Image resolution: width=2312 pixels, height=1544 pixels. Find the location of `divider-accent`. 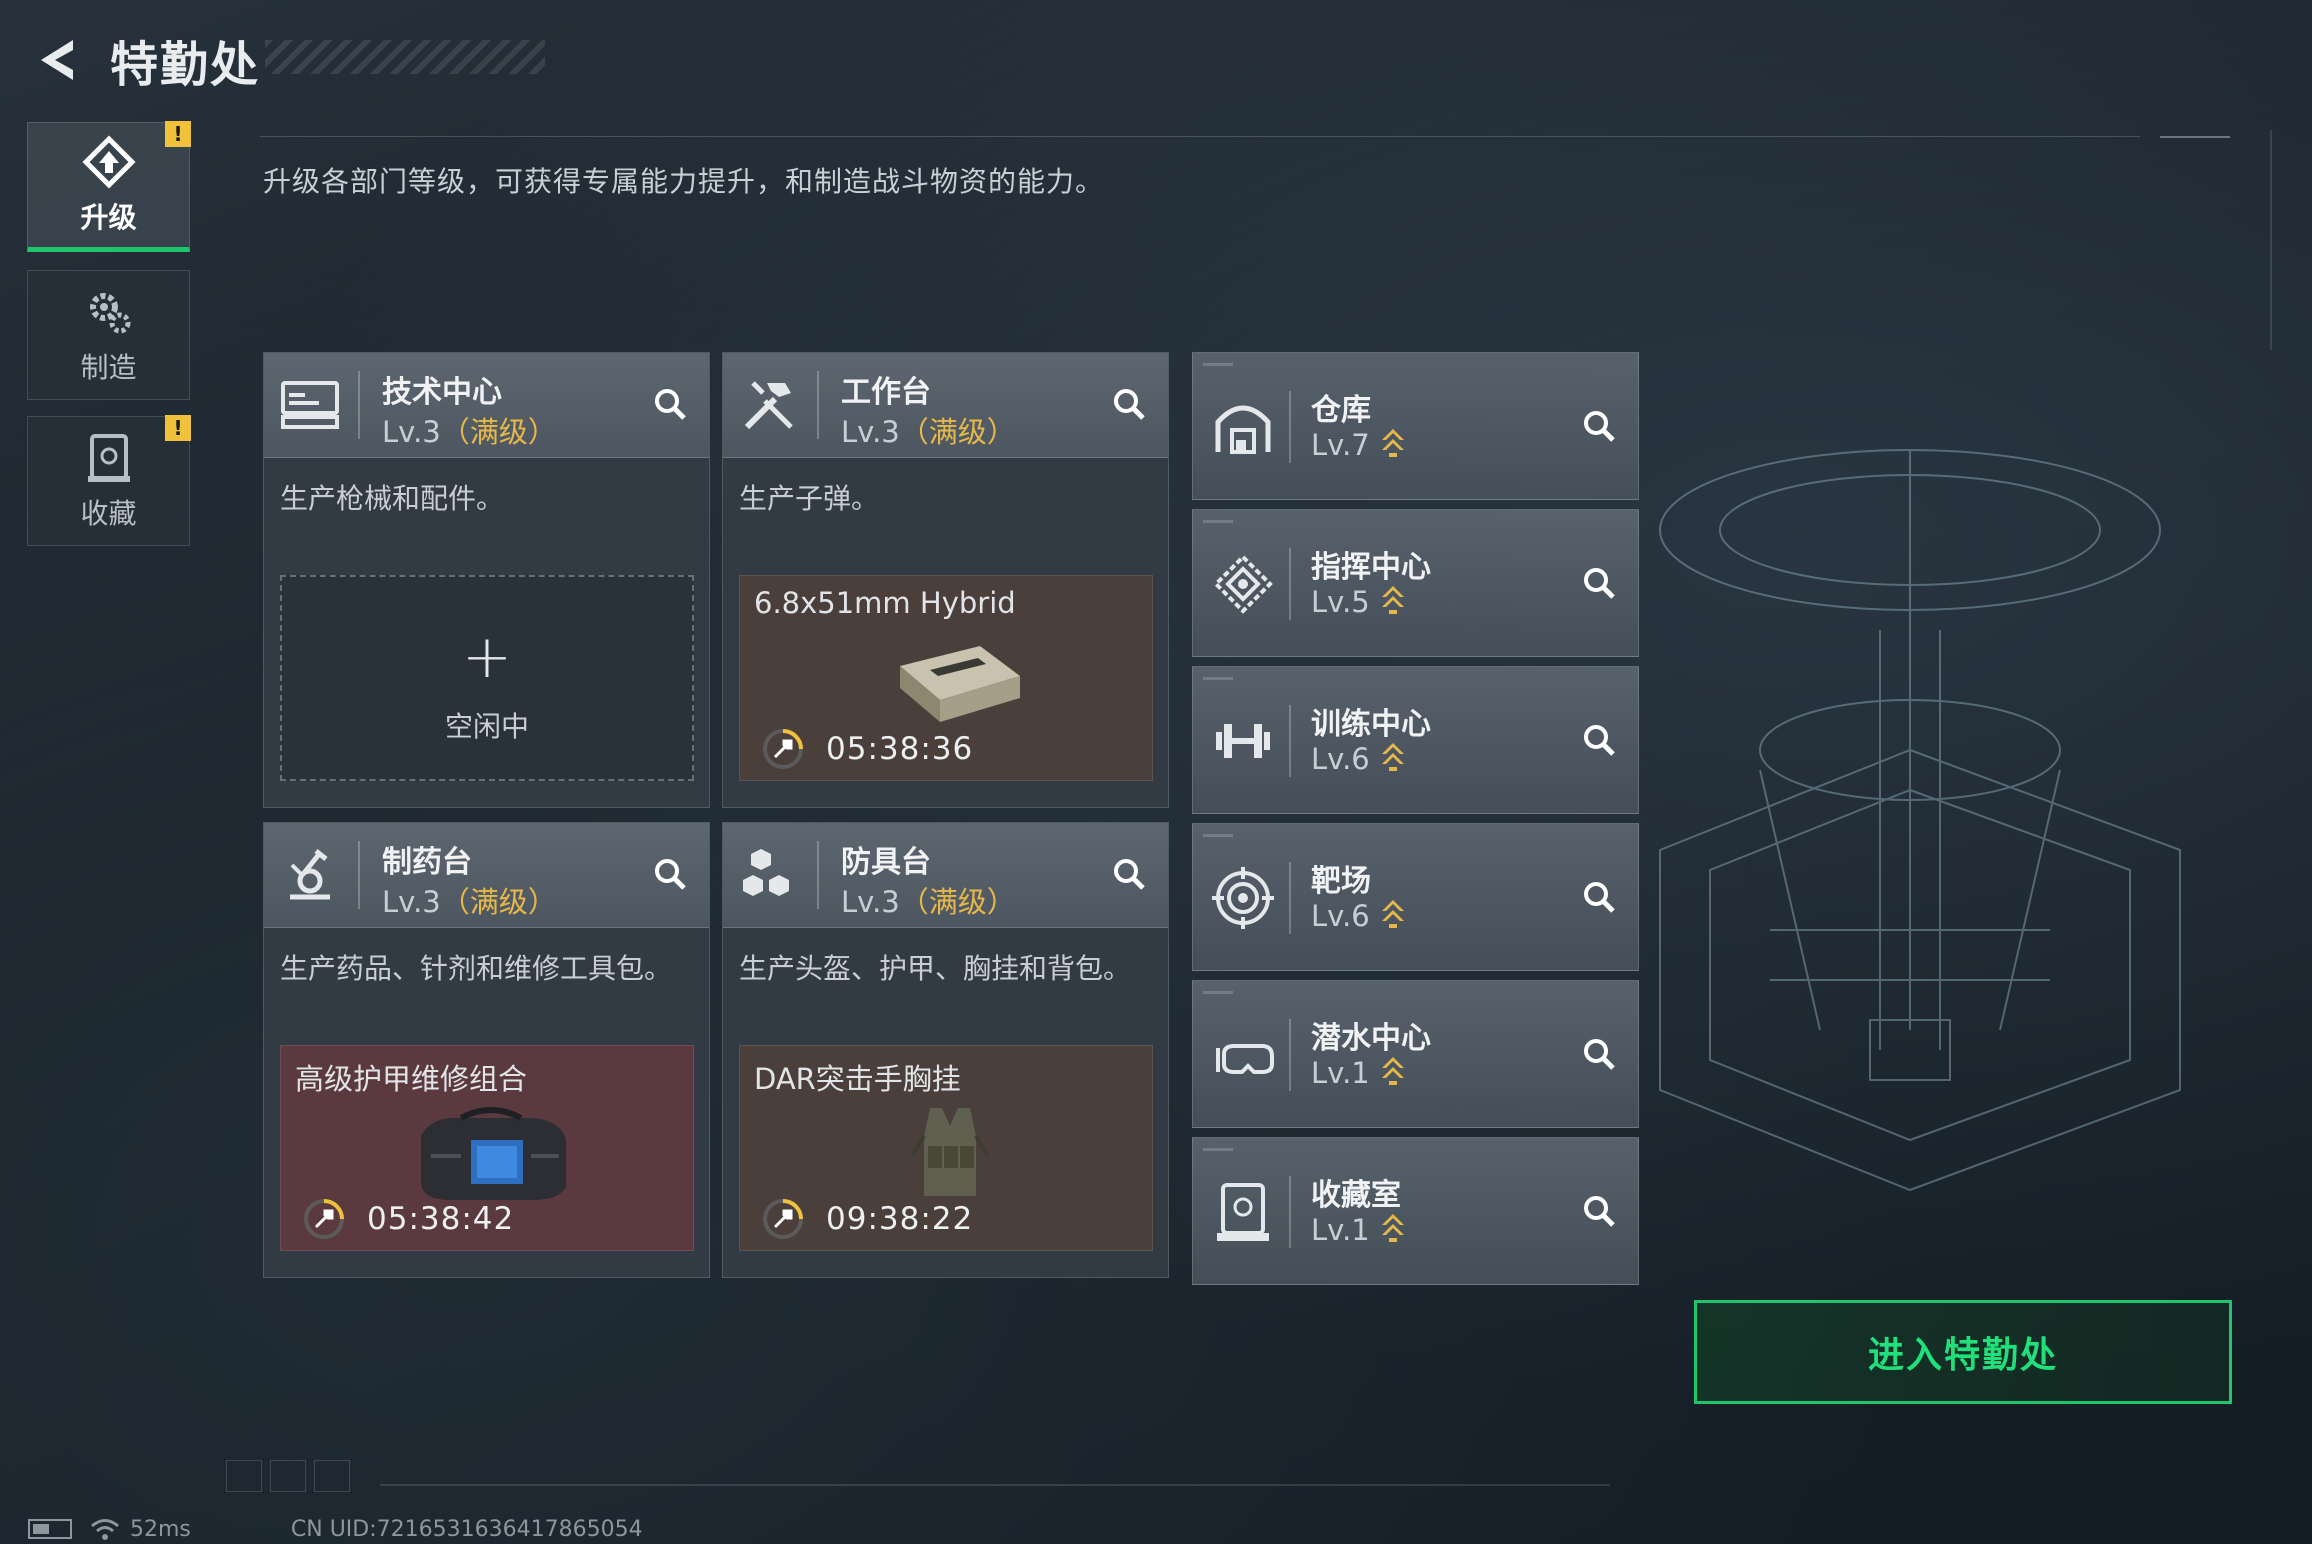

divider-accent is located at coordinates (2195, 137).